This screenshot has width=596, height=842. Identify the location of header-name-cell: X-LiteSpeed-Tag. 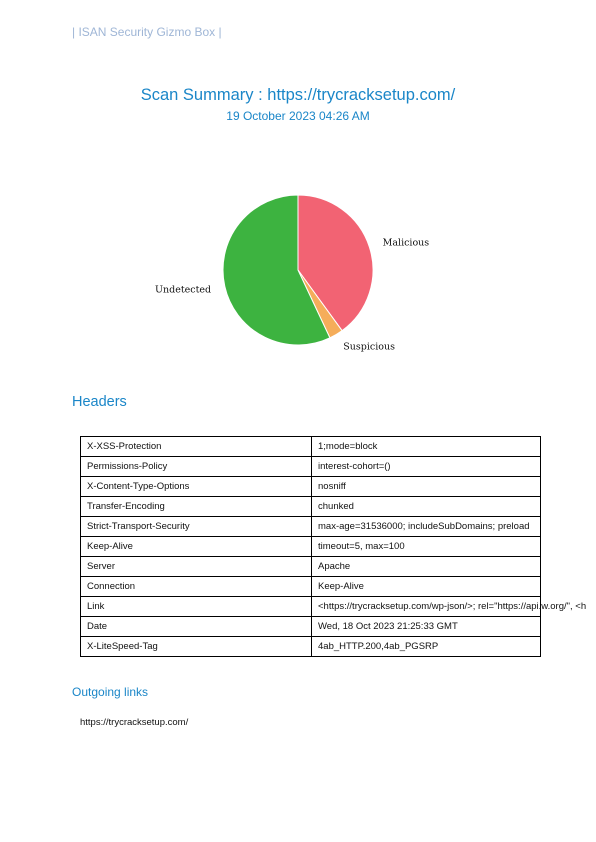
(196, 646).